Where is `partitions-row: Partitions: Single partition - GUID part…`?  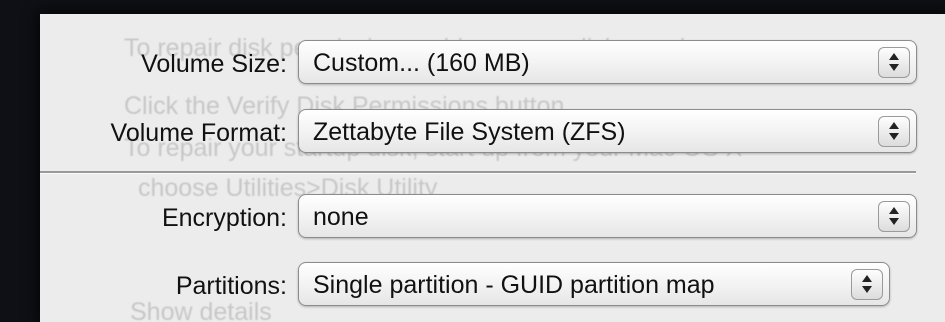
partitions-row: Partitions: Single partition - GUID part… is located at coordinates (492, 287).